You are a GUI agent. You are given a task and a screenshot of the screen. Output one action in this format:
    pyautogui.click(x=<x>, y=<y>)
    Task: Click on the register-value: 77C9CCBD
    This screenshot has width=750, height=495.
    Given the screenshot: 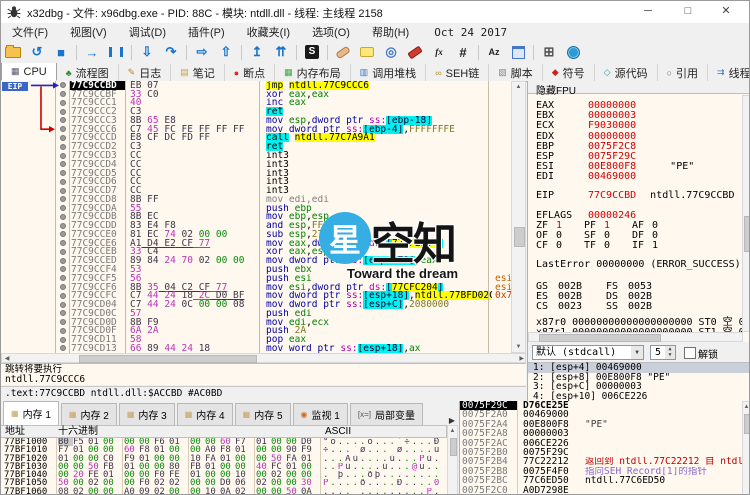 What is the action you would take?
    pyautogui.click(x=612, y=195)
    